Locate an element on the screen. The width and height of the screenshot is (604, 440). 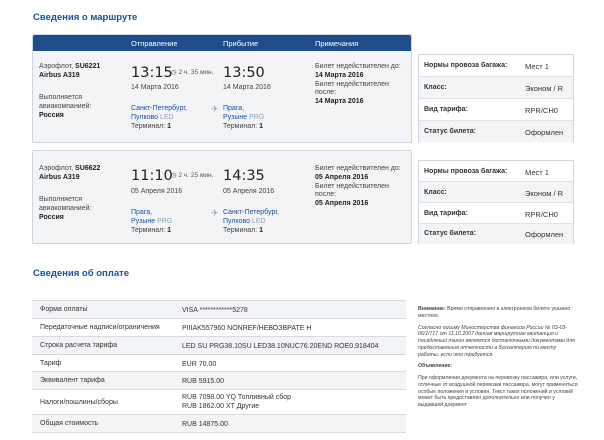
payment-row: Тариф EUR 70.00 is located at coordinates (219, 363).